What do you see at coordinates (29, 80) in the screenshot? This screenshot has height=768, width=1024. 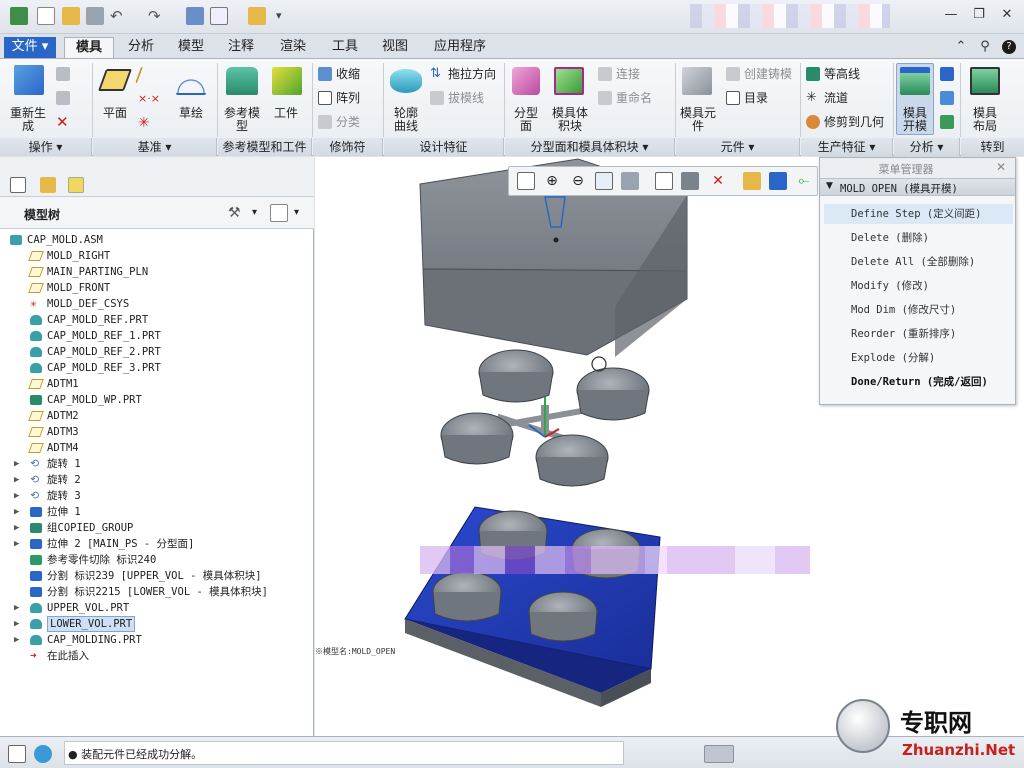 I see `regenerate-icon` at bounding box center [29, 80].